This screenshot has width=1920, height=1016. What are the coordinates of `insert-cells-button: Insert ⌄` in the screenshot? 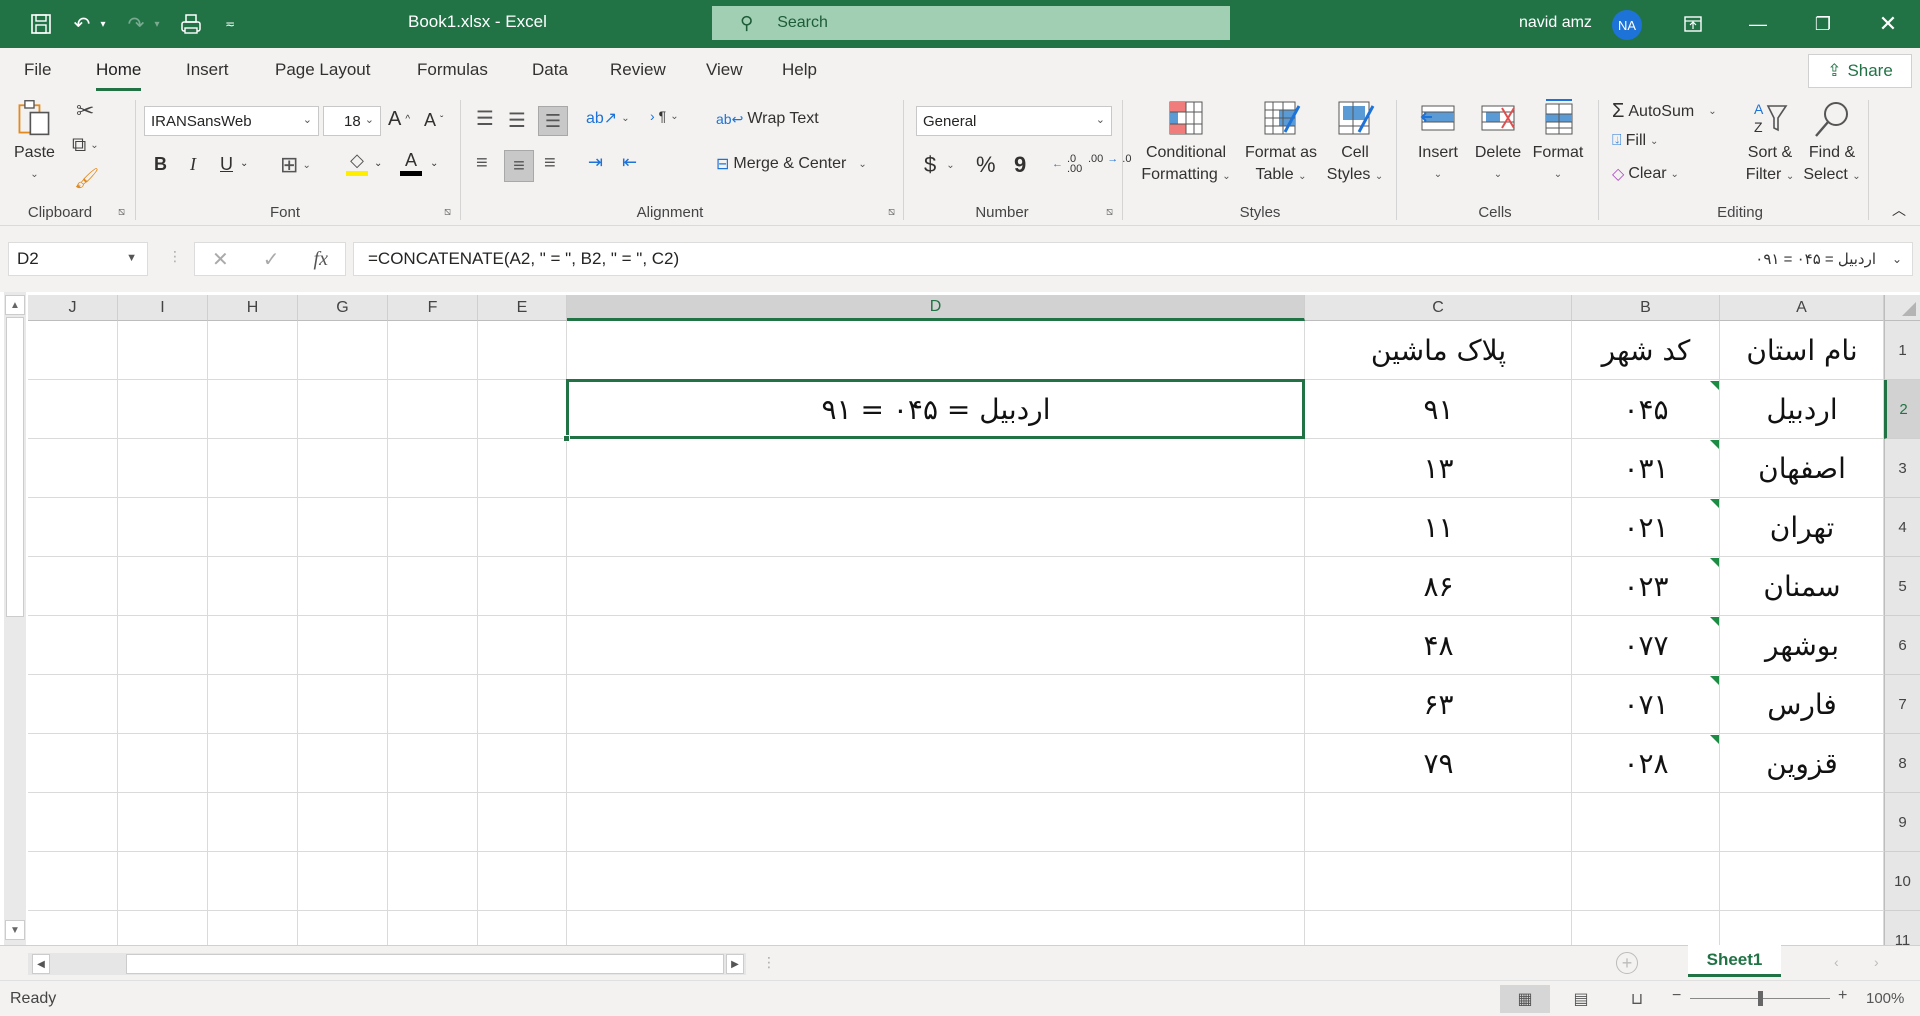 It's located at (1438, 142).